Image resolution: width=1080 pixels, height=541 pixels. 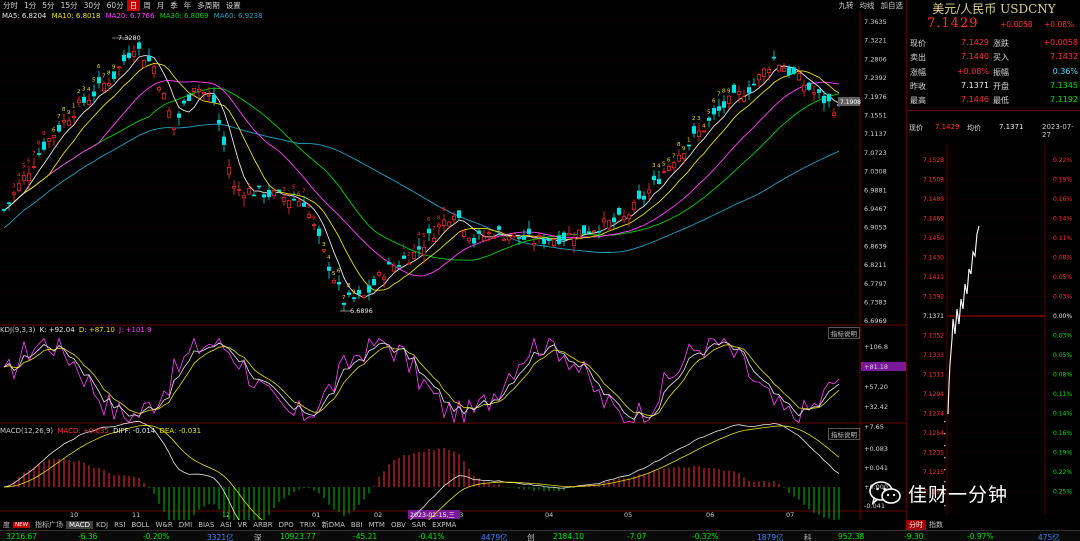 I want to click on indicator-tab: MACD, so click(x=80, y=525).